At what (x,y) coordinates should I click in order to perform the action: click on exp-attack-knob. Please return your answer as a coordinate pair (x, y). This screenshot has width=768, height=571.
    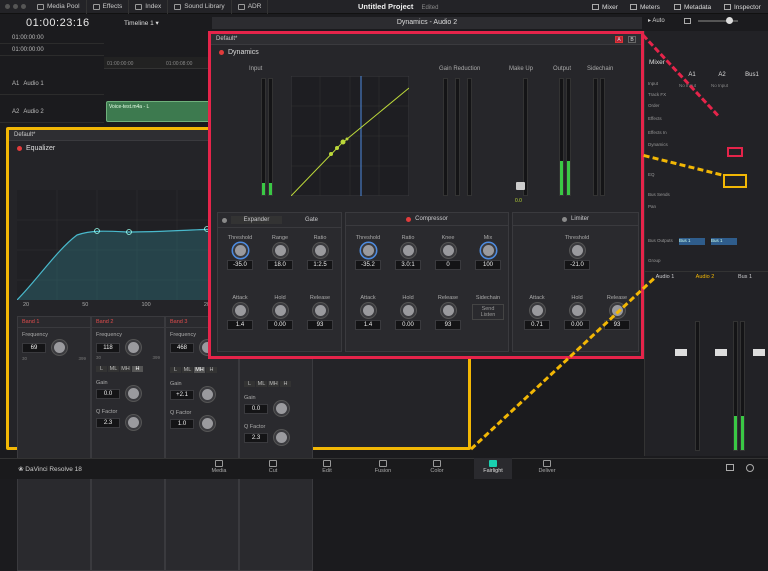
    Looking at the image, I should click on (240, 310).